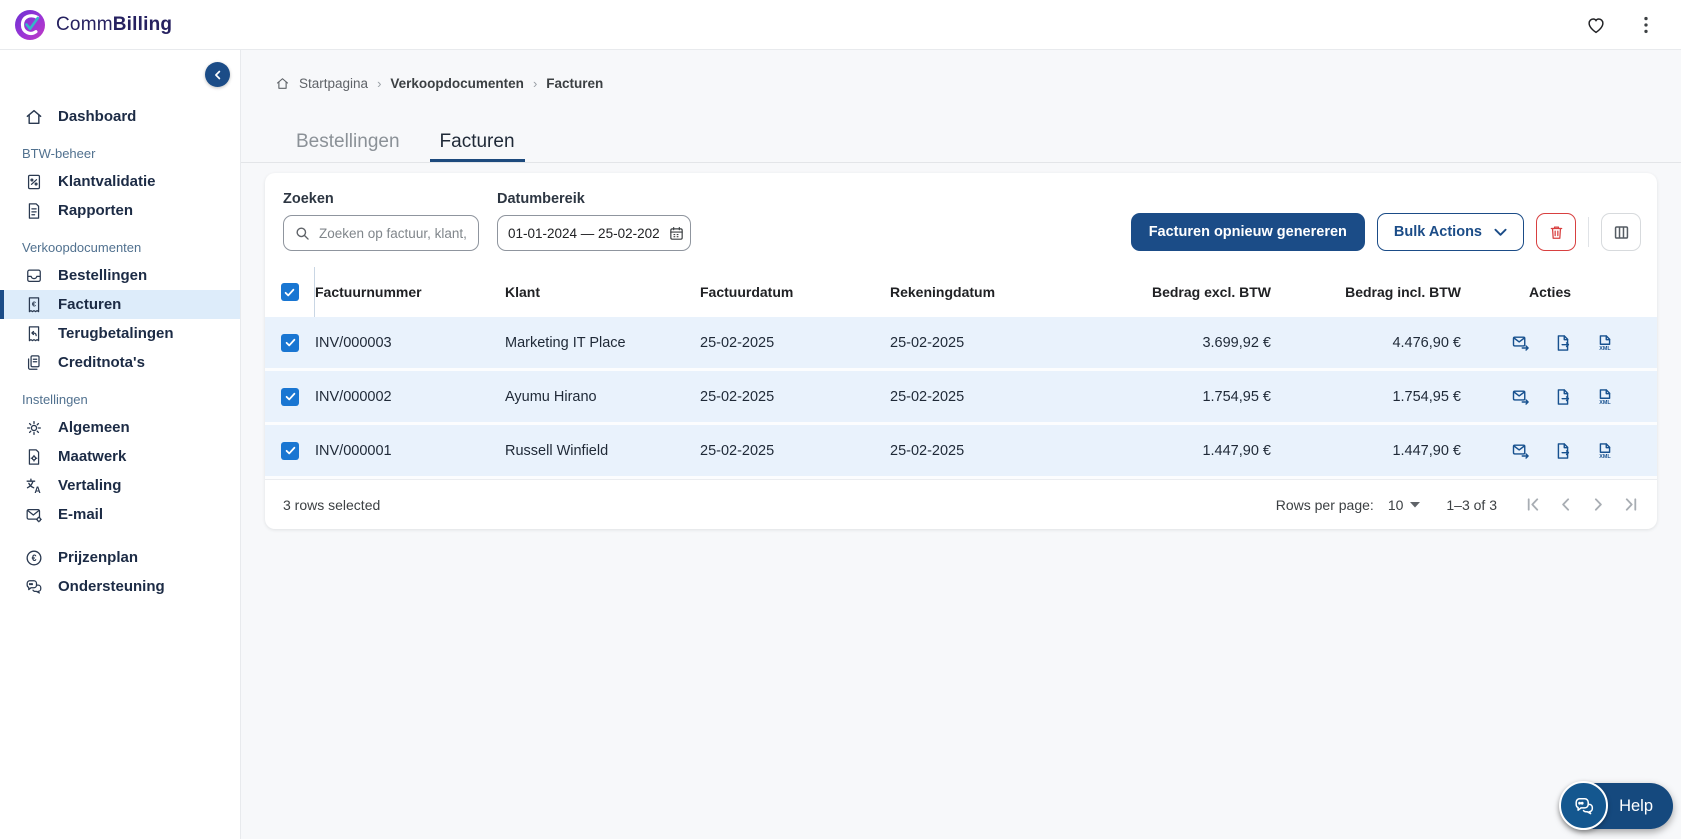 Image resolution: width=1681 pixels, height=839 pixels. I want to click on toolbar-divider, so click(1588, 232).